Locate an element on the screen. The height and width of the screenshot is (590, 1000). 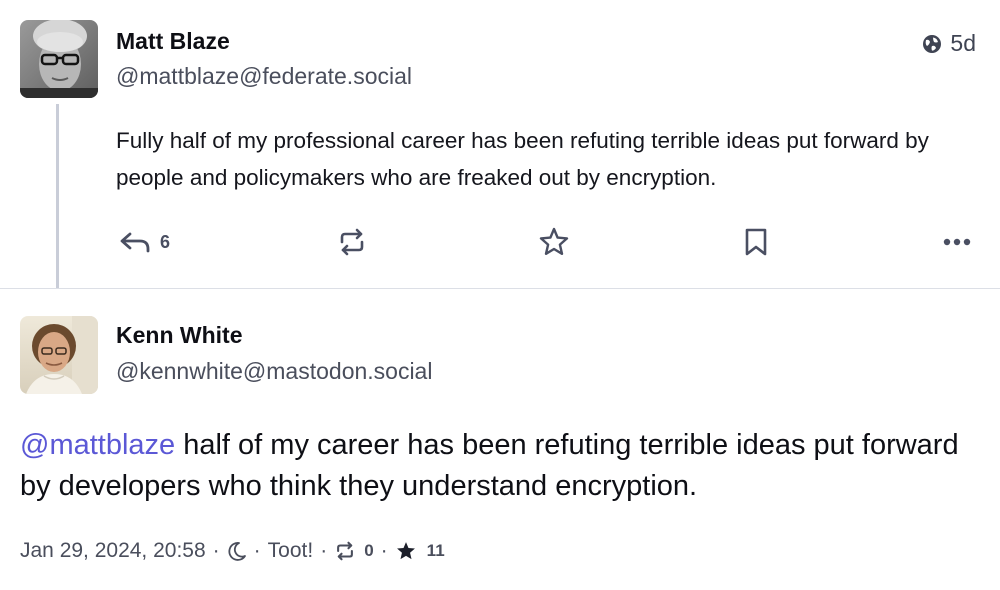
globe-icon is located at coordinates (932, 44).